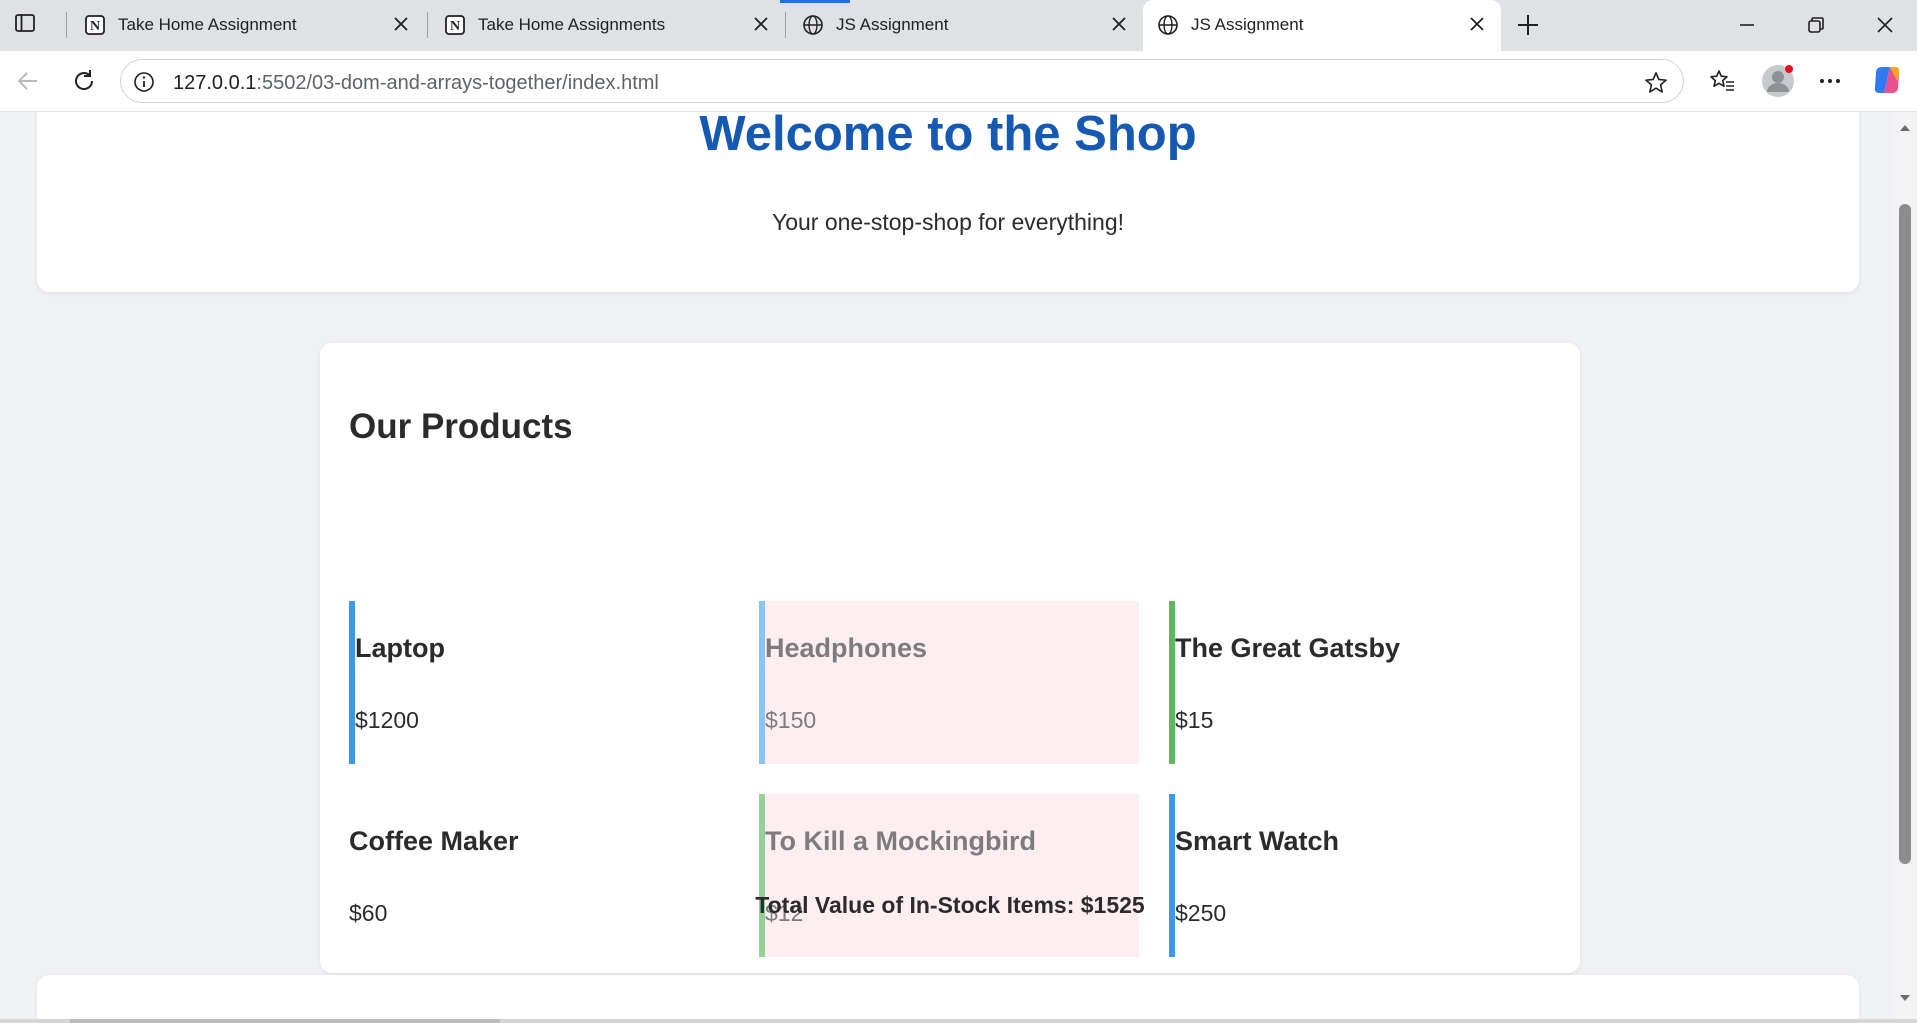 The width and height of the screenshot is (1917, 1023). What do you see at coordinates (144, 82) in the screenshot?
I see `site-info-icon` at bounding box center [144, 82].